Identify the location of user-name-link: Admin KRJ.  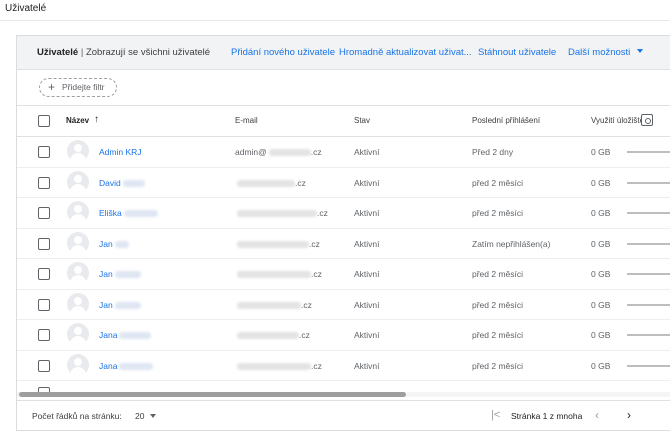
(120, 152).